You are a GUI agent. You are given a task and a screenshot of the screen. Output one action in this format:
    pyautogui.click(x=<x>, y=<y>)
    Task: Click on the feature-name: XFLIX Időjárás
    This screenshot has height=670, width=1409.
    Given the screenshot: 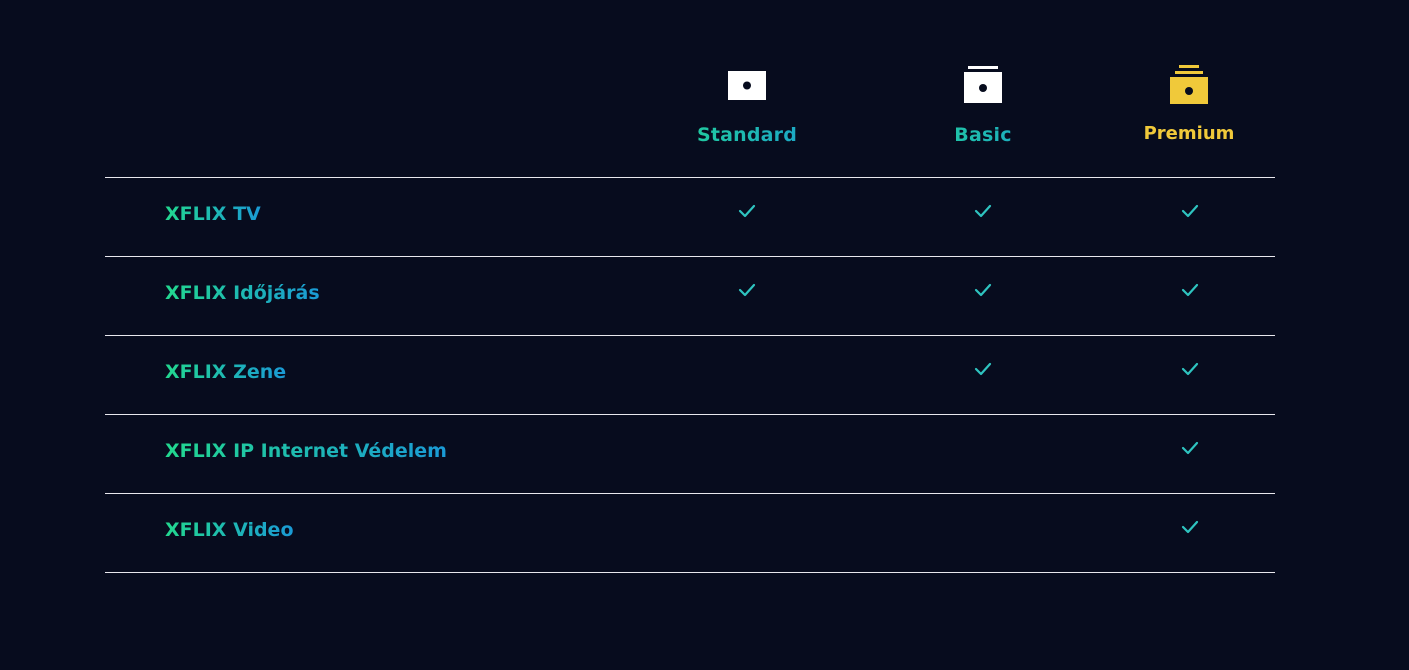 What is the action you would take?
    pyautogui.click(x=242, y=293)
    